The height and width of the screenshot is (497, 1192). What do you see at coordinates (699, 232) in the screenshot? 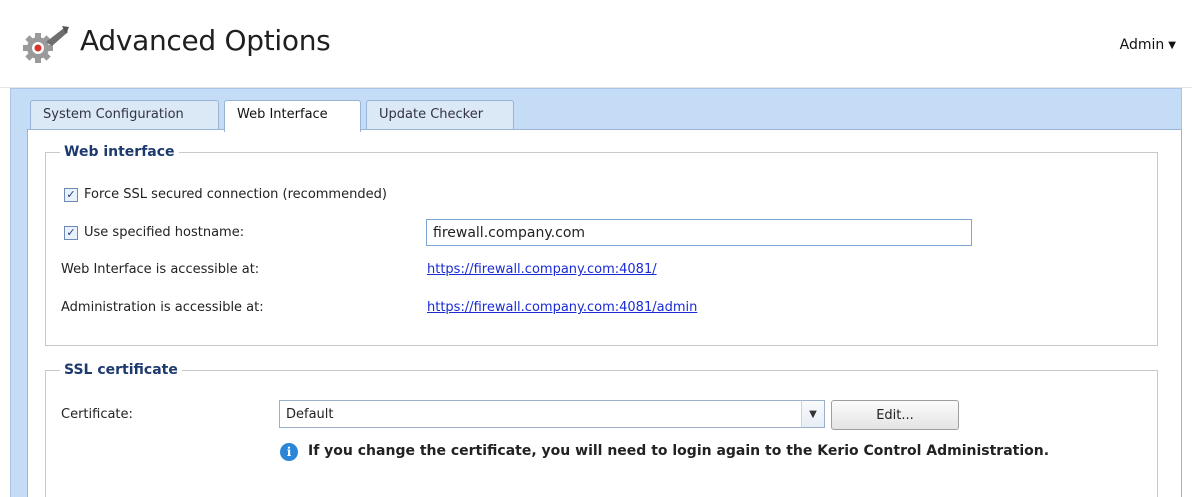
I see `hostname-input` at bounding box center [699, 232].